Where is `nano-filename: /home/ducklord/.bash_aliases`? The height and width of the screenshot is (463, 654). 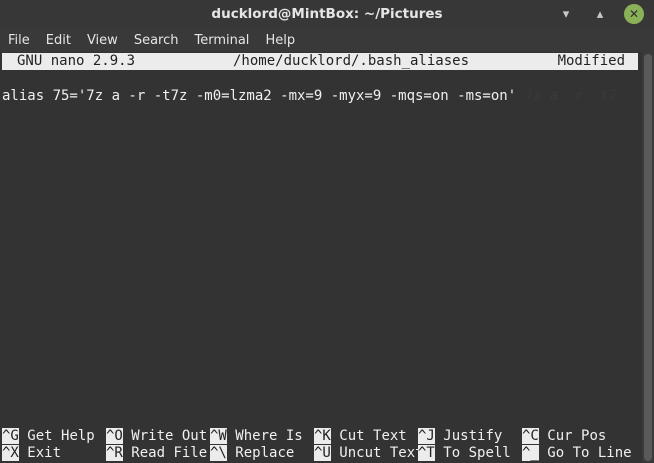
nano-filename: /home/ducklord/.bash_aliases is located at coordinates (351, 61).